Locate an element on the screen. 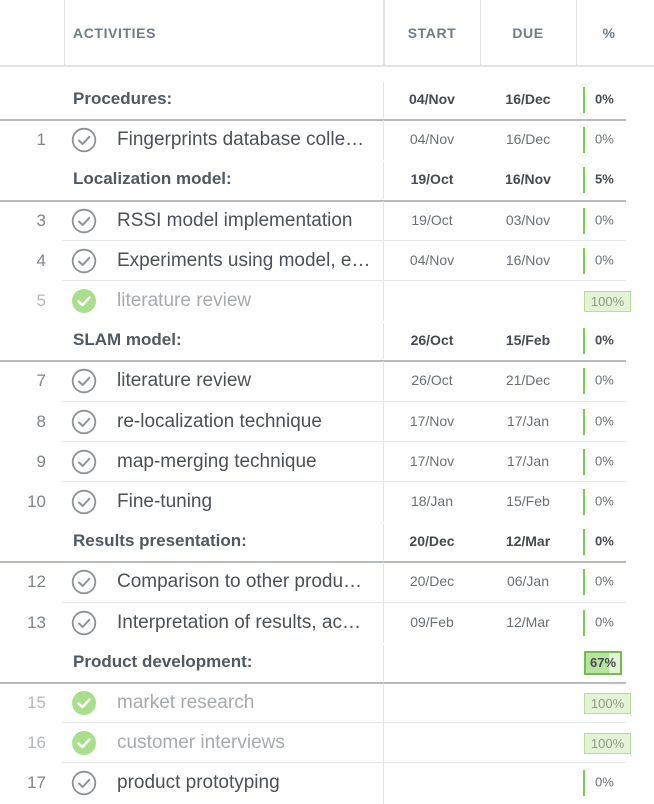  task-due-date: 16/Nov is located at coordinates (528, 260).